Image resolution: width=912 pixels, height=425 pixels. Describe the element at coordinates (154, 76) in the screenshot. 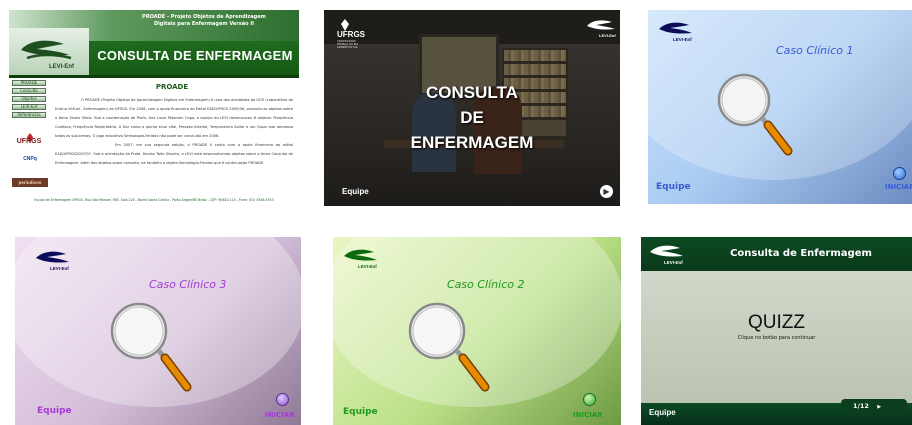

I see `header-divider` at that location.